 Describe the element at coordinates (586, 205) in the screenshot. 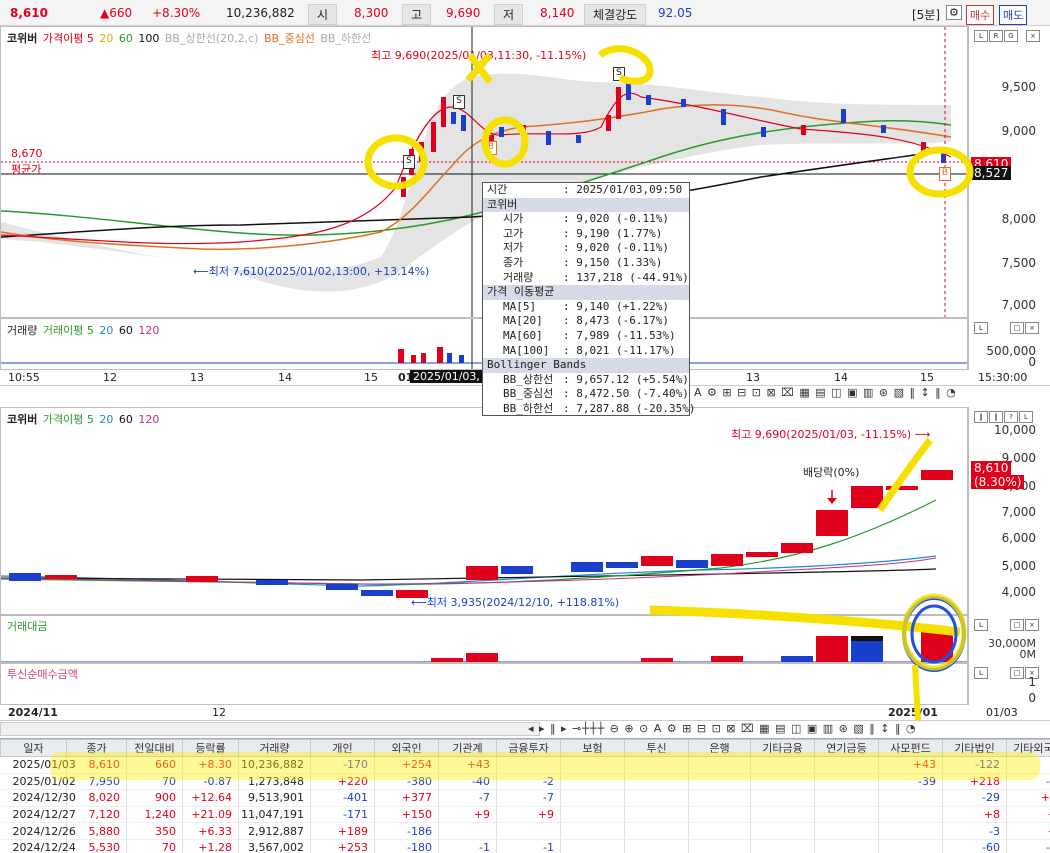

I see `tooltip-stock-section: 코위버` at that location.